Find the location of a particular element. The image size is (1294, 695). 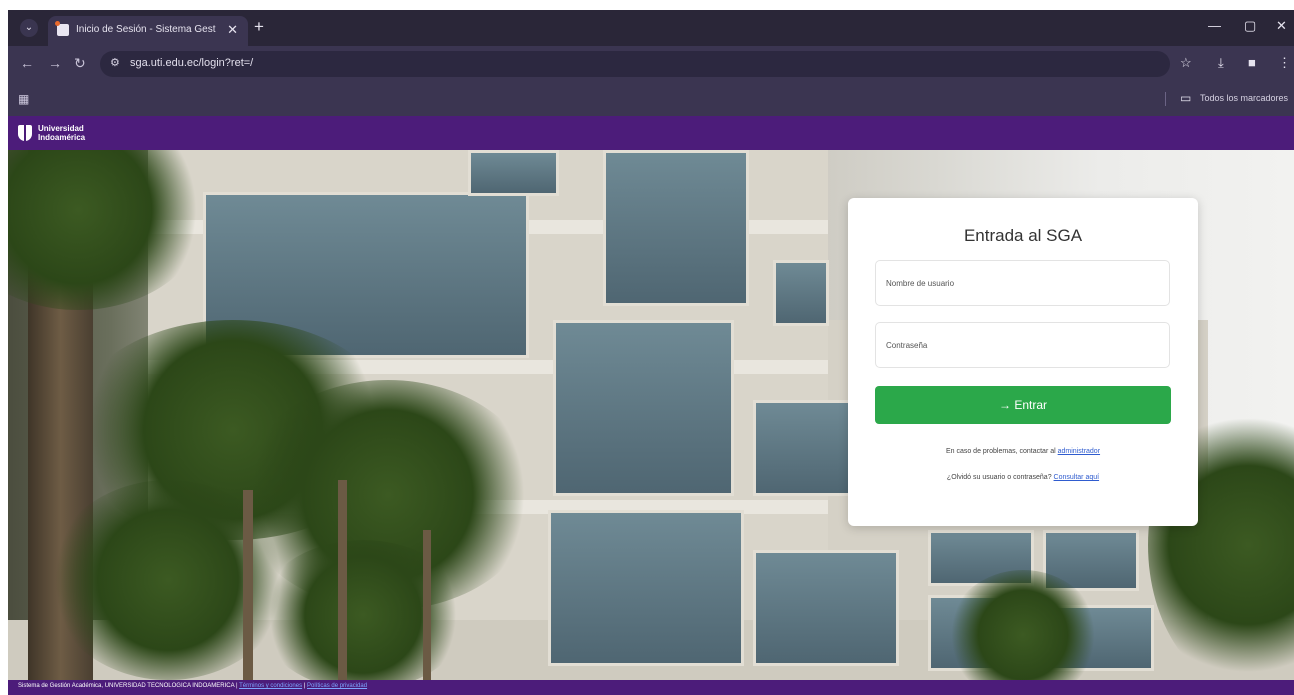

consult-here-link: Consultar aquí is located at coordinates (1077, 477).